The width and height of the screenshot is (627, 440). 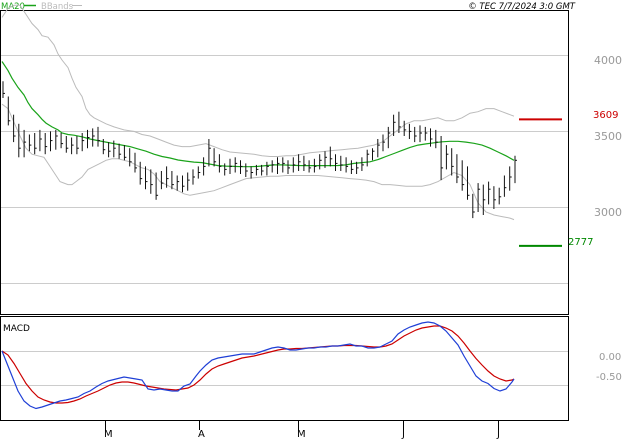 What do you see at coordinates (16, 329) in the screenshot?
I see `macd-title: MACD` at bounding box center [16, 329].